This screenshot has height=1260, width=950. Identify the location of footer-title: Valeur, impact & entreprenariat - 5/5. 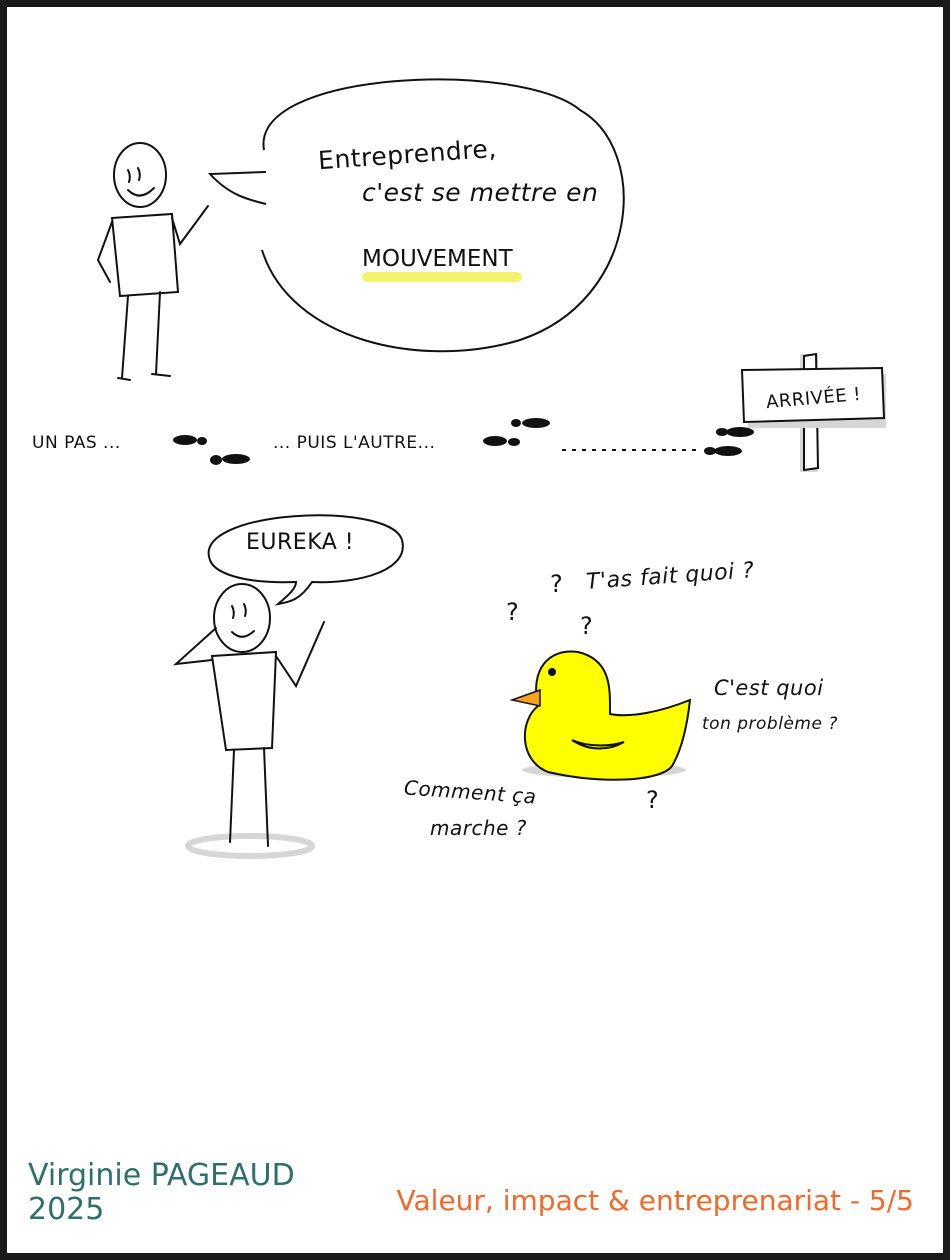
(655, 1200).